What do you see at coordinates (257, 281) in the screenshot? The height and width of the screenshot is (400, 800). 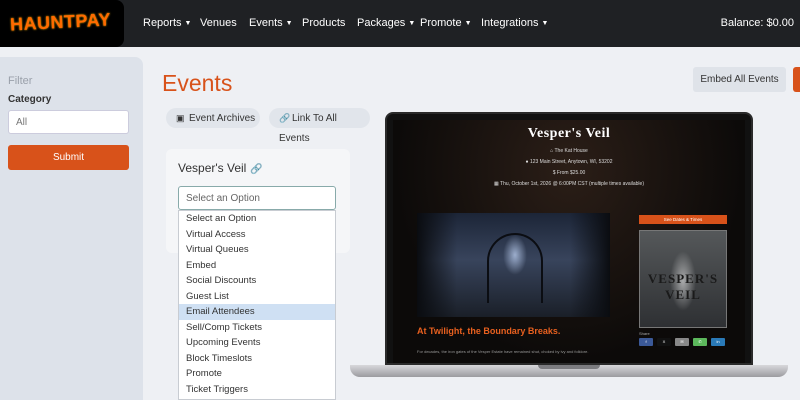 I see `dropdown-option: Social Discounts` at bounding box center [257, 281].